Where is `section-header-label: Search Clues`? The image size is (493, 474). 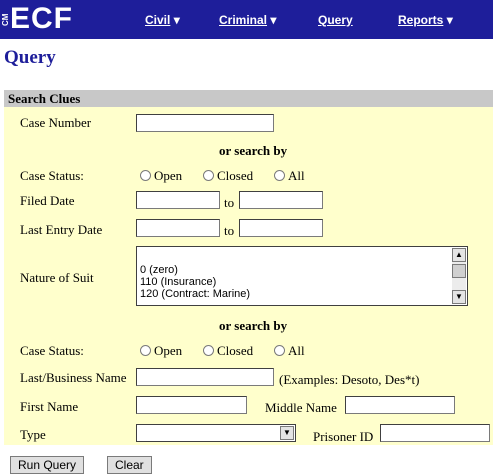 section-header-label: Search Clues is located at coordinates (44, 98).